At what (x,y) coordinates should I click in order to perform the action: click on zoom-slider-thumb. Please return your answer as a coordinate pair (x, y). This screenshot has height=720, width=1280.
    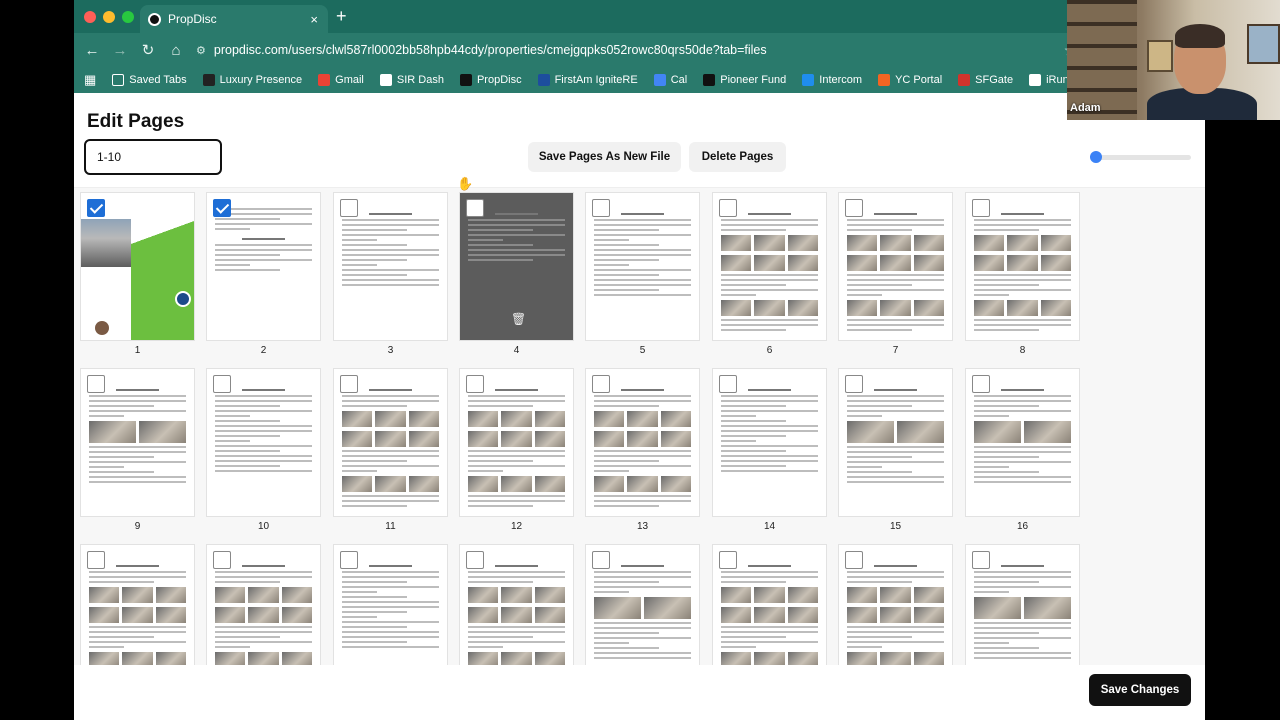
    Looking at the image, I should click on (1096, 157).